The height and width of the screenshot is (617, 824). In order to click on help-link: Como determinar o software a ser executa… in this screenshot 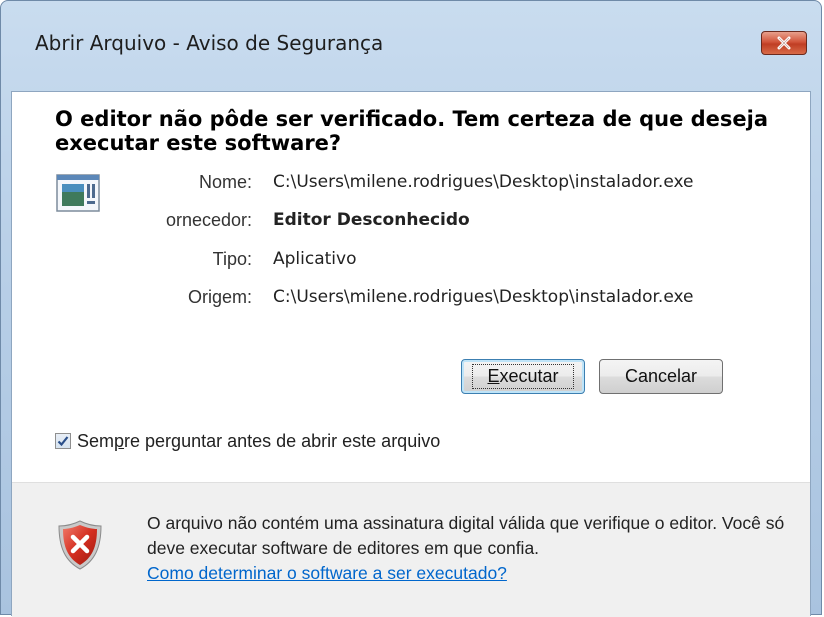, I will do `click(327, 573)`.